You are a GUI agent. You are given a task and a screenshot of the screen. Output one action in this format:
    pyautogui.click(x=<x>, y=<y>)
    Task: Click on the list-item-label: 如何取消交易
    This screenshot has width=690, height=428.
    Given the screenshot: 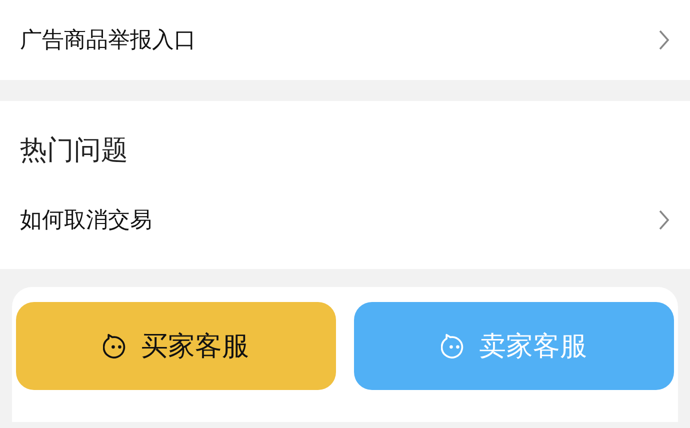 What is the action you would take?
    pyautogui.click(x=86, y=221)
    